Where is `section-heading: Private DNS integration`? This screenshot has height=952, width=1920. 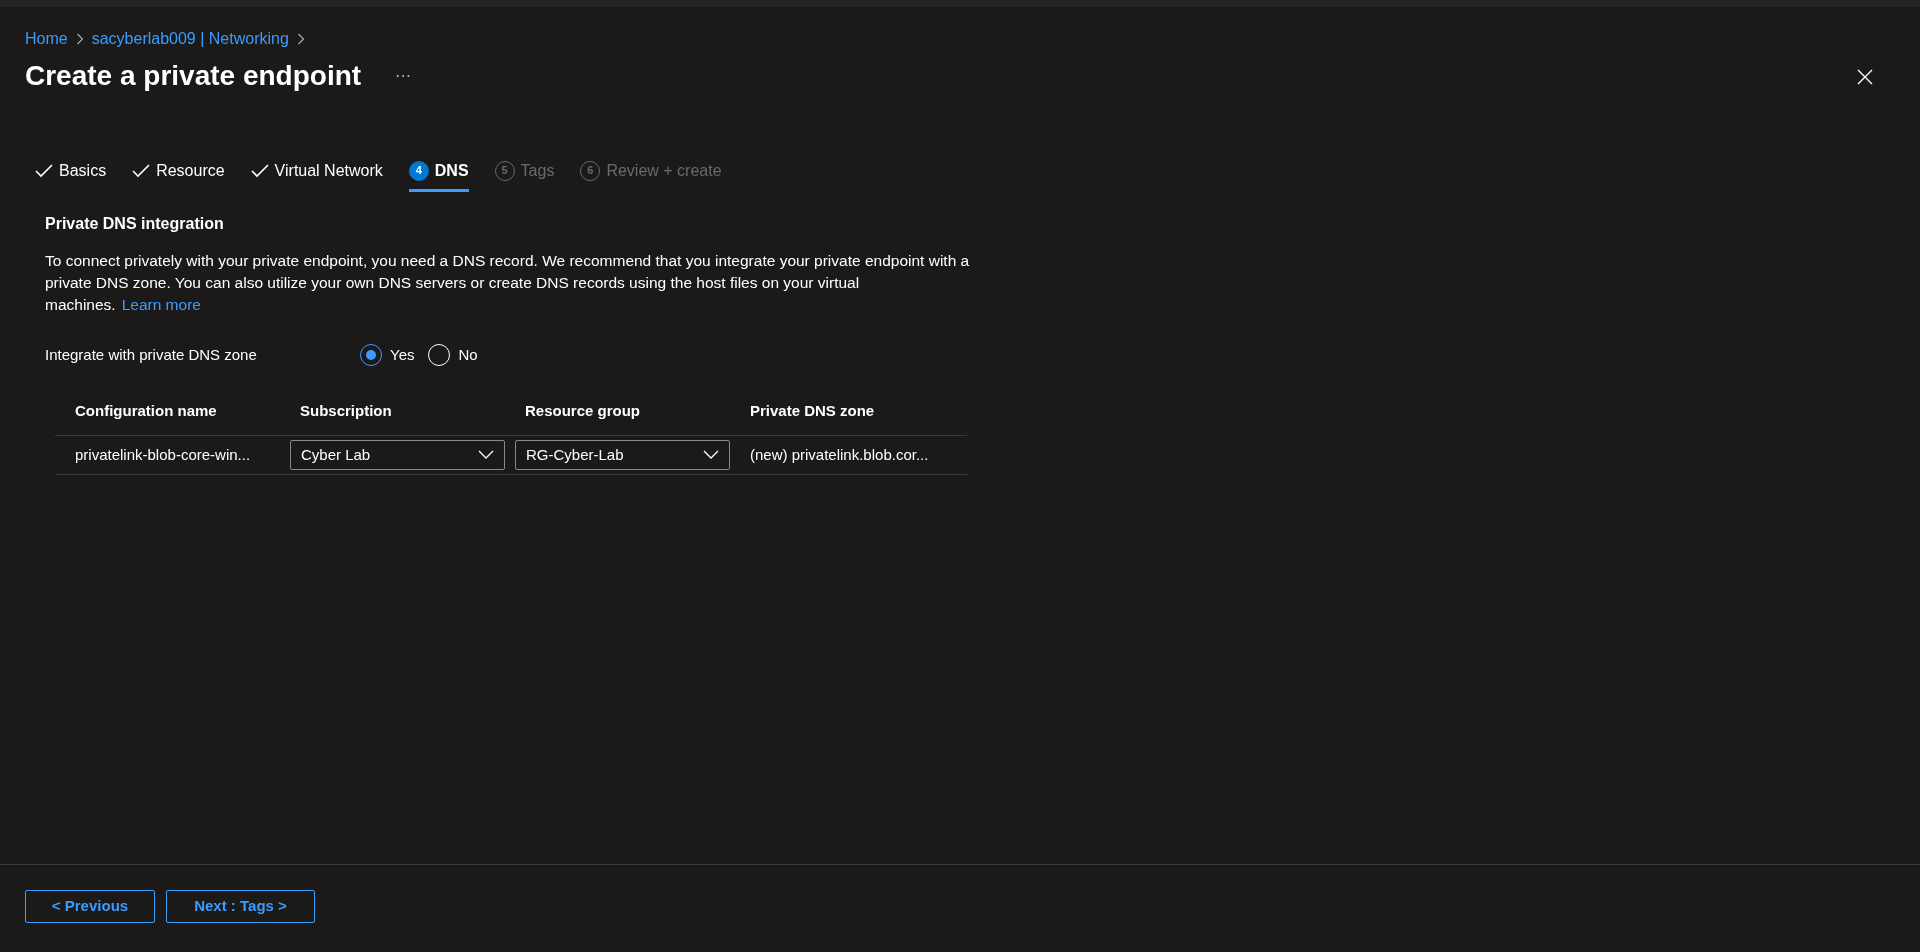 section-heading: Private DNS integration is located at coordinates (135, 223).